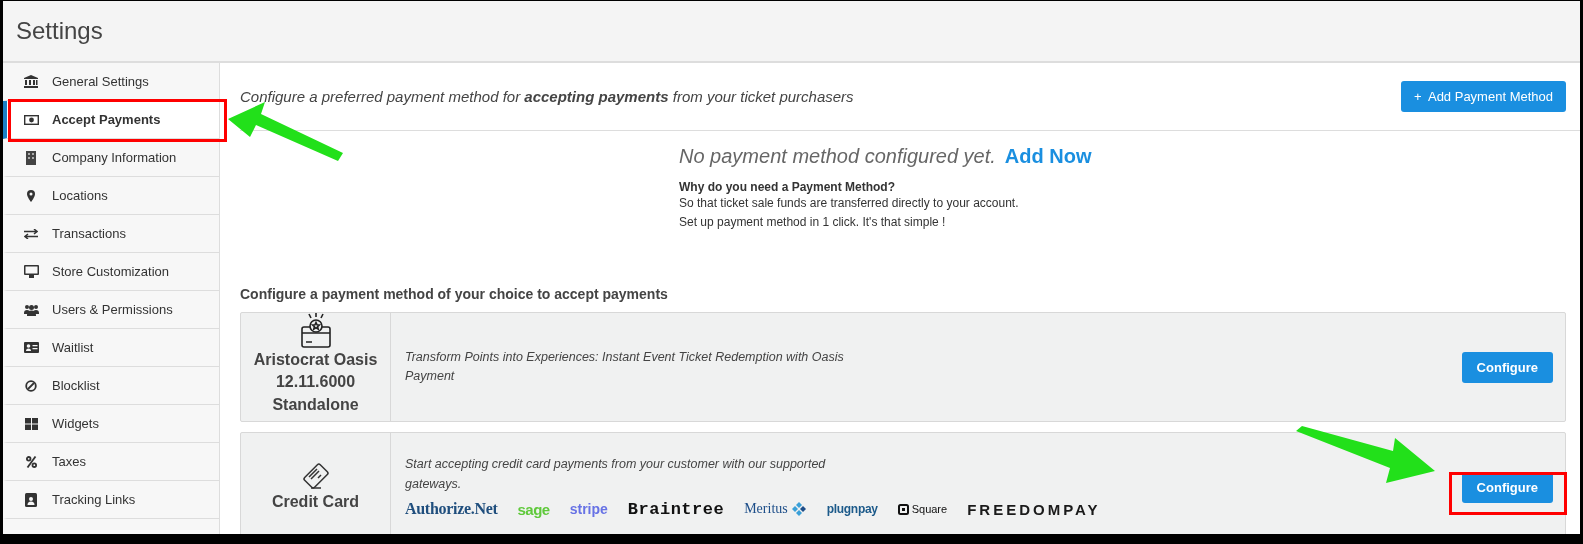 Image resolution: width=1583 pixels, height=544 pixels. I want to click on sidebar-item: Tracking Links, so click(111, 500).